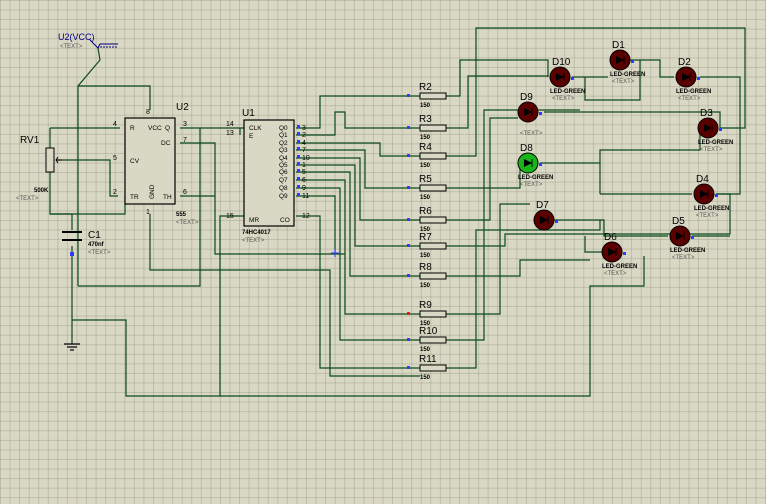 This screenshot has height=504, width=766. Describe the element at coordinates (230, 216) in the screenshot. I see `u1-pinnum-mr: 15` at that location.